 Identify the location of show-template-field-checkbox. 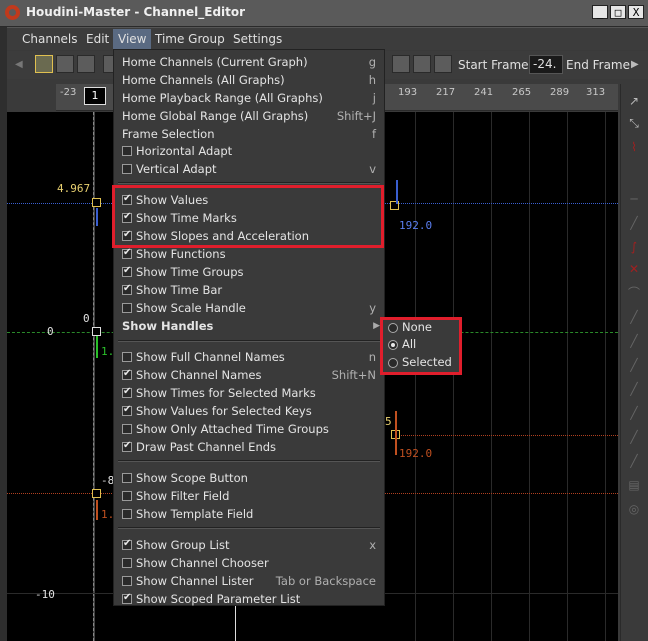
(127, 514).